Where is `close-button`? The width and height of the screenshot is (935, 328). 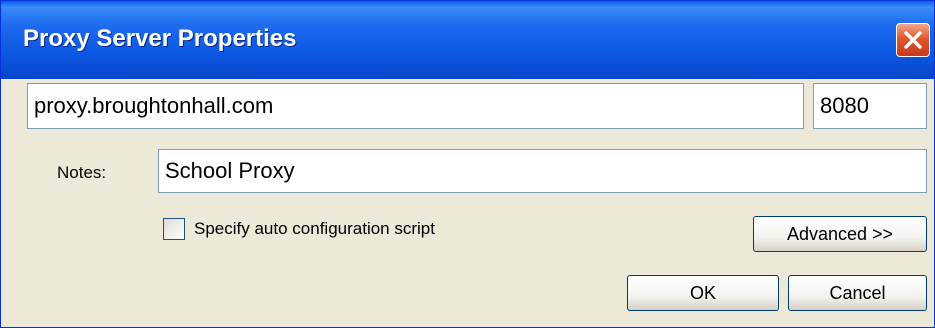
close-button is located at coordinates (913, 40).